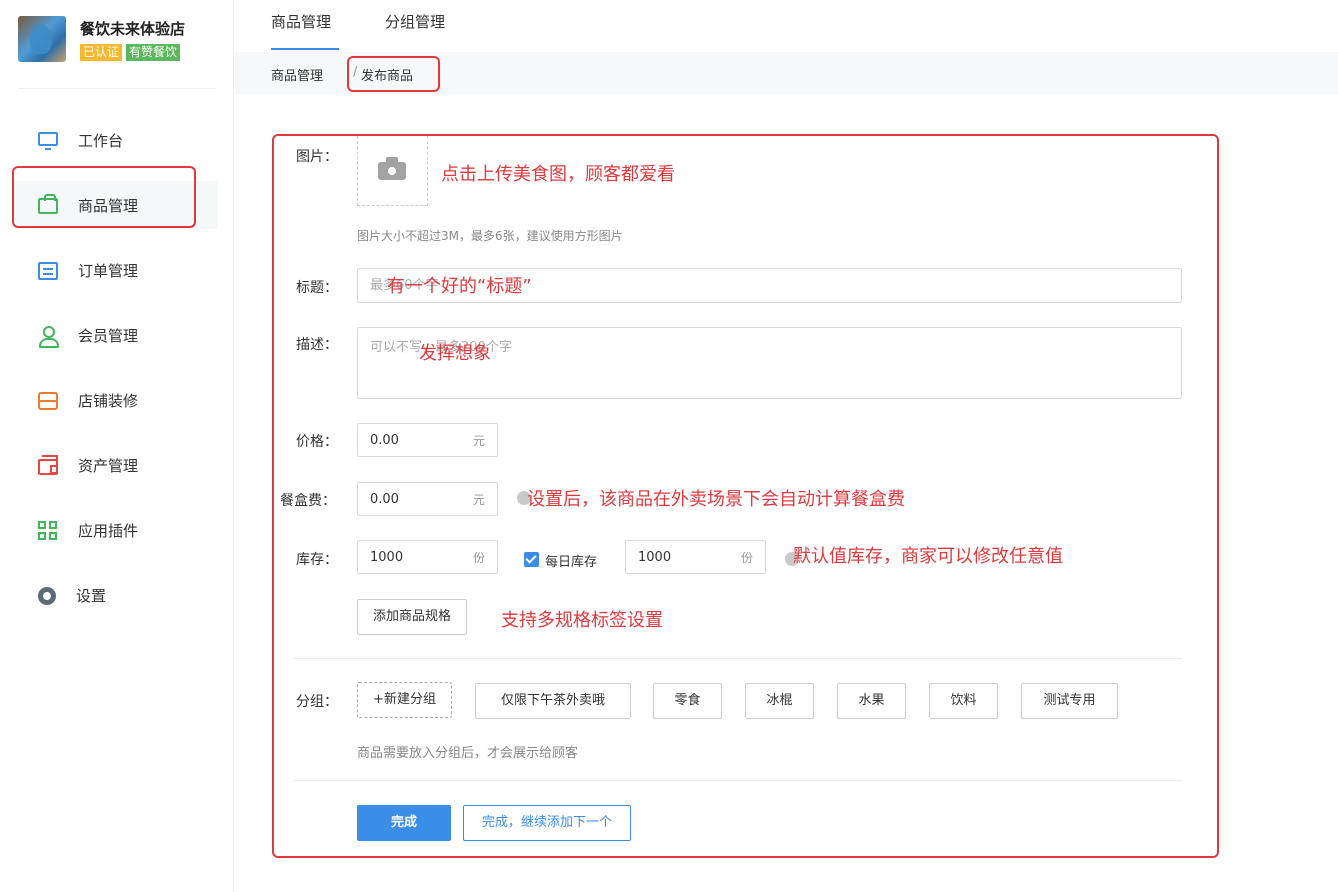  I want to click on sidebar-item-assets: 资产管理, so click(117, 465).